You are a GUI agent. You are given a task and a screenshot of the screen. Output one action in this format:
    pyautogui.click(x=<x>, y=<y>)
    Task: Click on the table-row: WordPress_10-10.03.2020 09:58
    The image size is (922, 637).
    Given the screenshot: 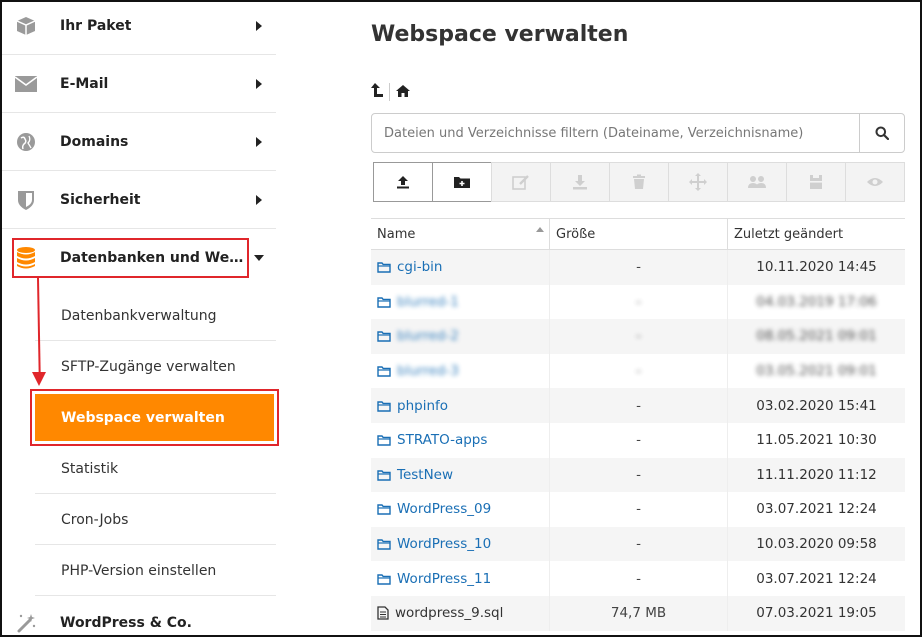 What is the action you would take?
    pyautogui.click(x=638, y=544)
    